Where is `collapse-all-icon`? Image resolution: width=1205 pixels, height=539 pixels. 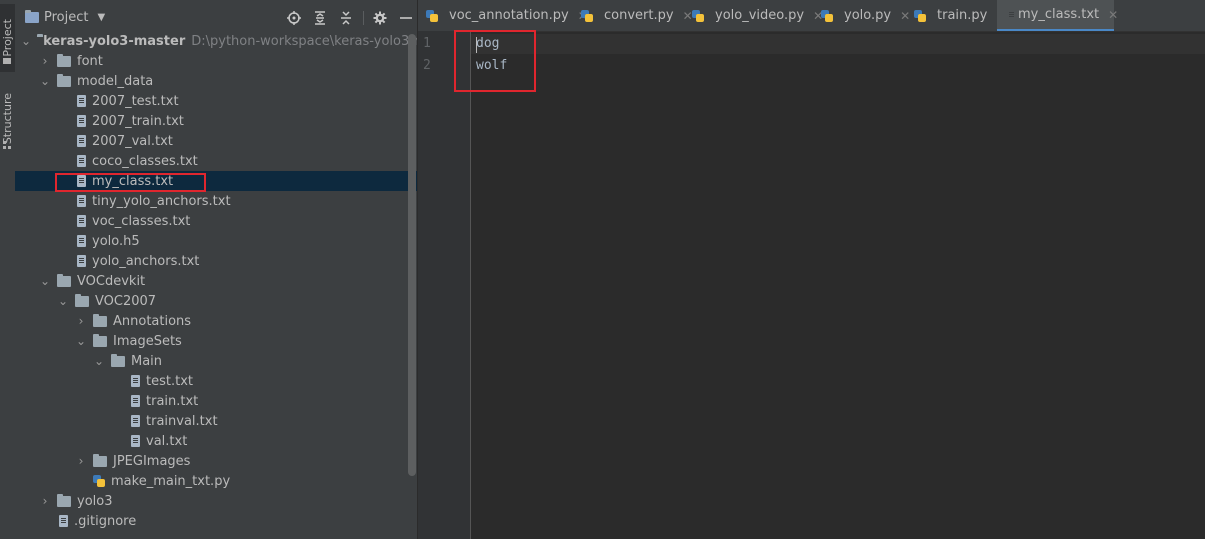
collapse-all-icon is located at coordinates (346, 18).